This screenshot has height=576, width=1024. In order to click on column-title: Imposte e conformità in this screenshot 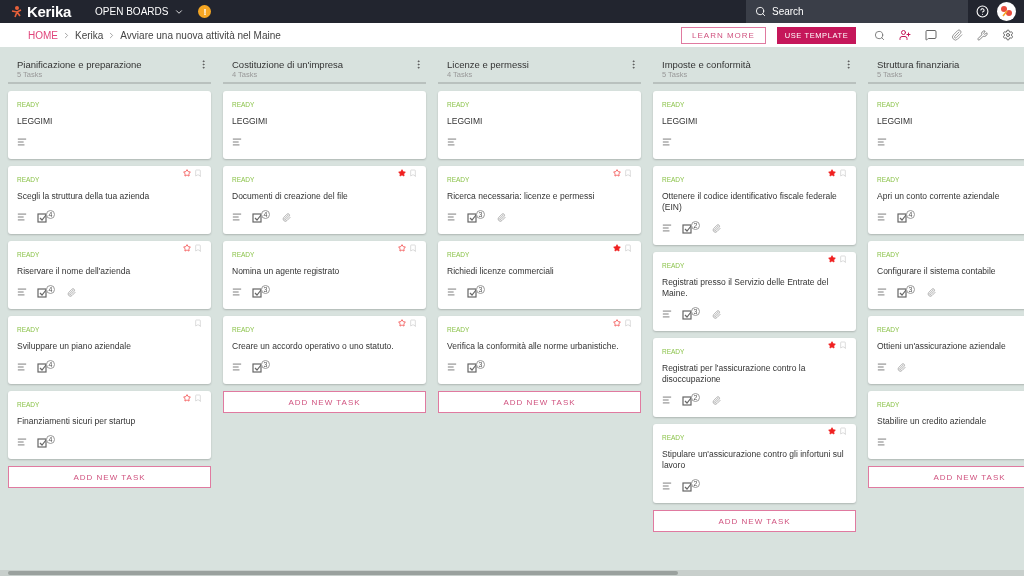, I will do `click(706, 64)`.